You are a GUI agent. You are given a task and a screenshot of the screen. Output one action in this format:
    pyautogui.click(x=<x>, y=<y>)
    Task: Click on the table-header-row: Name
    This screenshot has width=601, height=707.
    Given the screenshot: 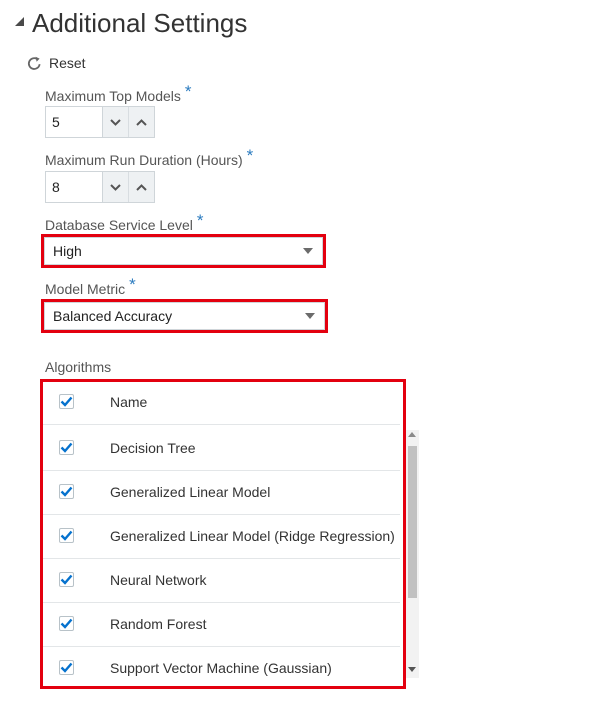 What is the action you would take?
    pyautogui.click(x=221, y=403)
    